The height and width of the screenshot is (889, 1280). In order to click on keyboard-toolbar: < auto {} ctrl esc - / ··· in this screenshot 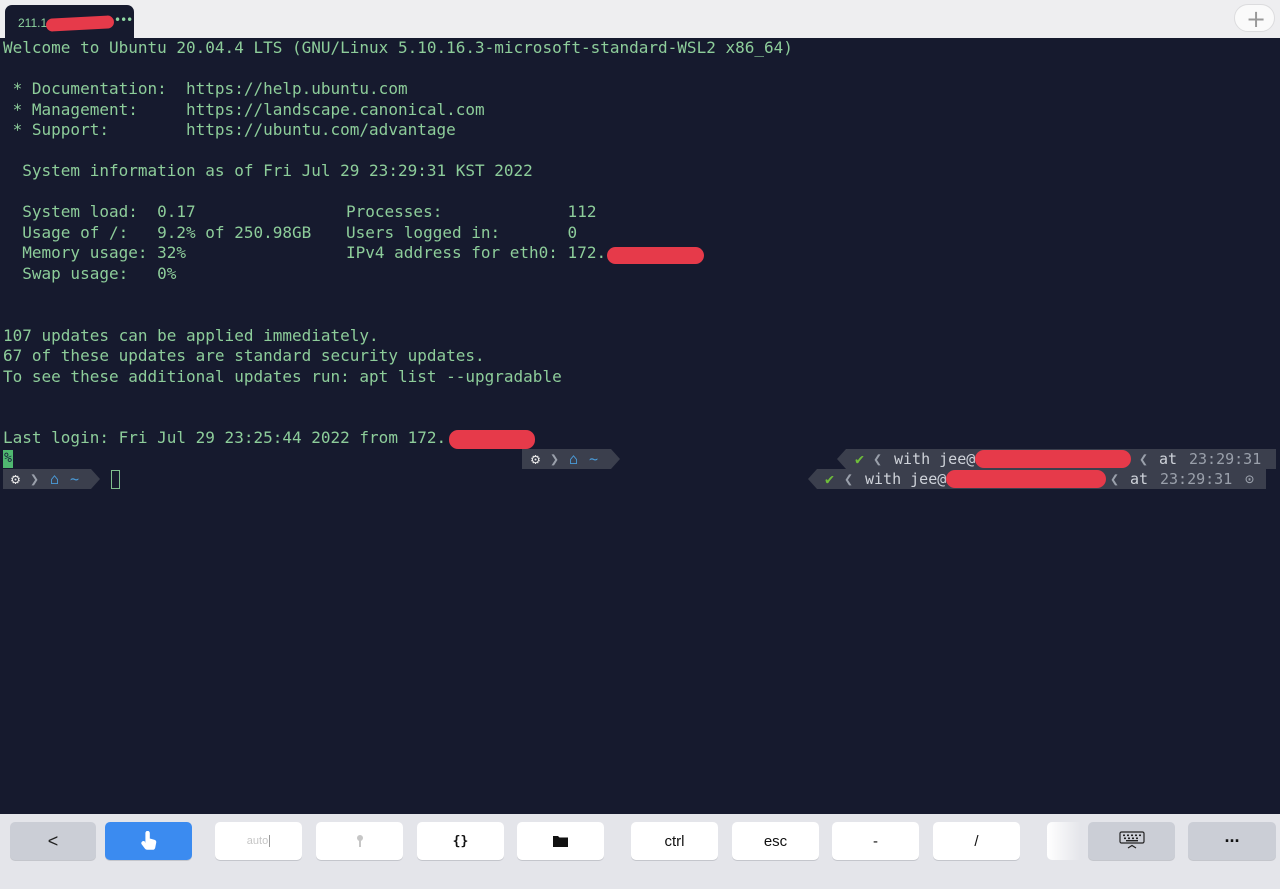, I will do `click(640, 851)`.